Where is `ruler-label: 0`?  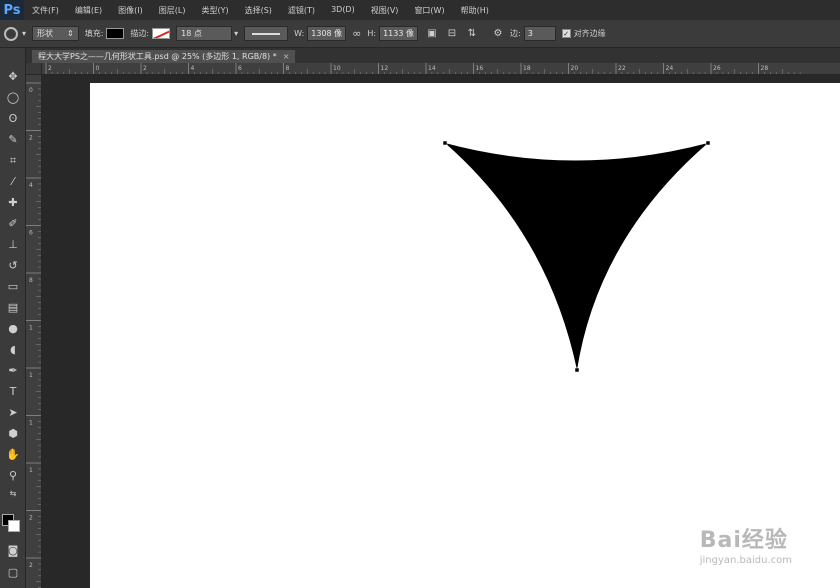 ruler-label: 0 is located at coordinates (31, 90).